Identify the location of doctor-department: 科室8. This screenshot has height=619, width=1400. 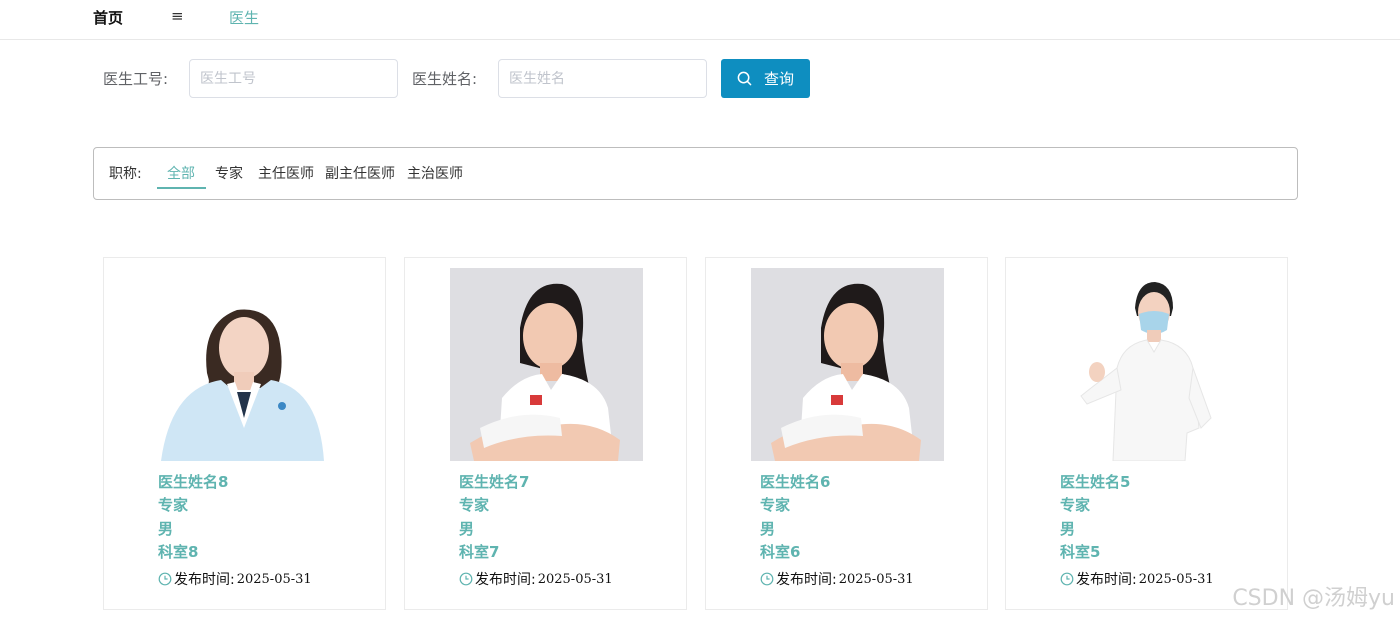
(178, 551).